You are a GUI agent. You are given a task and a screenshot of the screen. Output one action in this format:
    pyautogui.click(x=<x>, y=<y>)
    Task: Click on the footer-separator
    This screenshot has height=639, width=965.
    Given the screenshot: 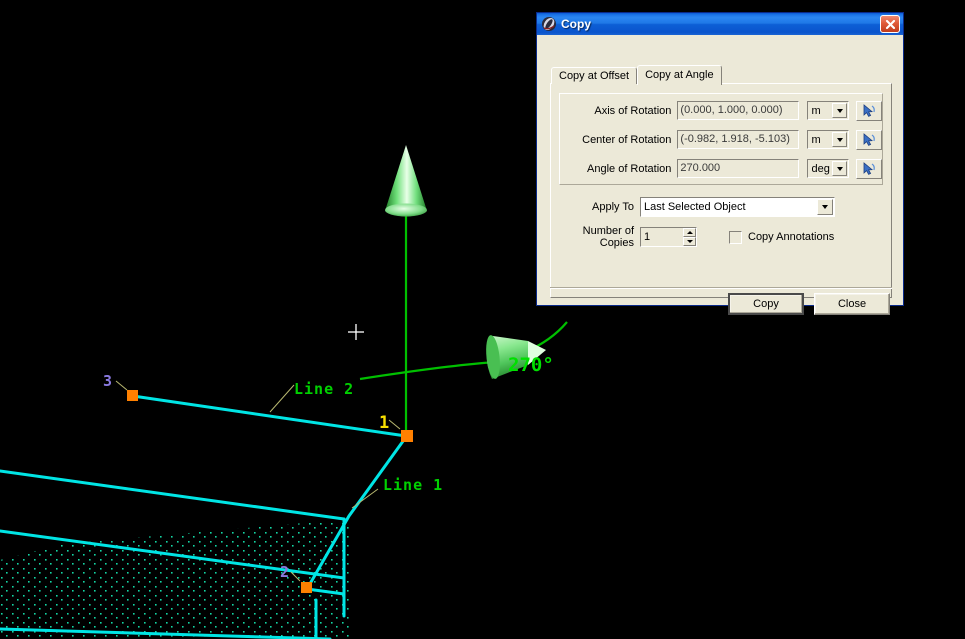 What is the action you would take?
    pyautogui.click(x=721, y=288)
    